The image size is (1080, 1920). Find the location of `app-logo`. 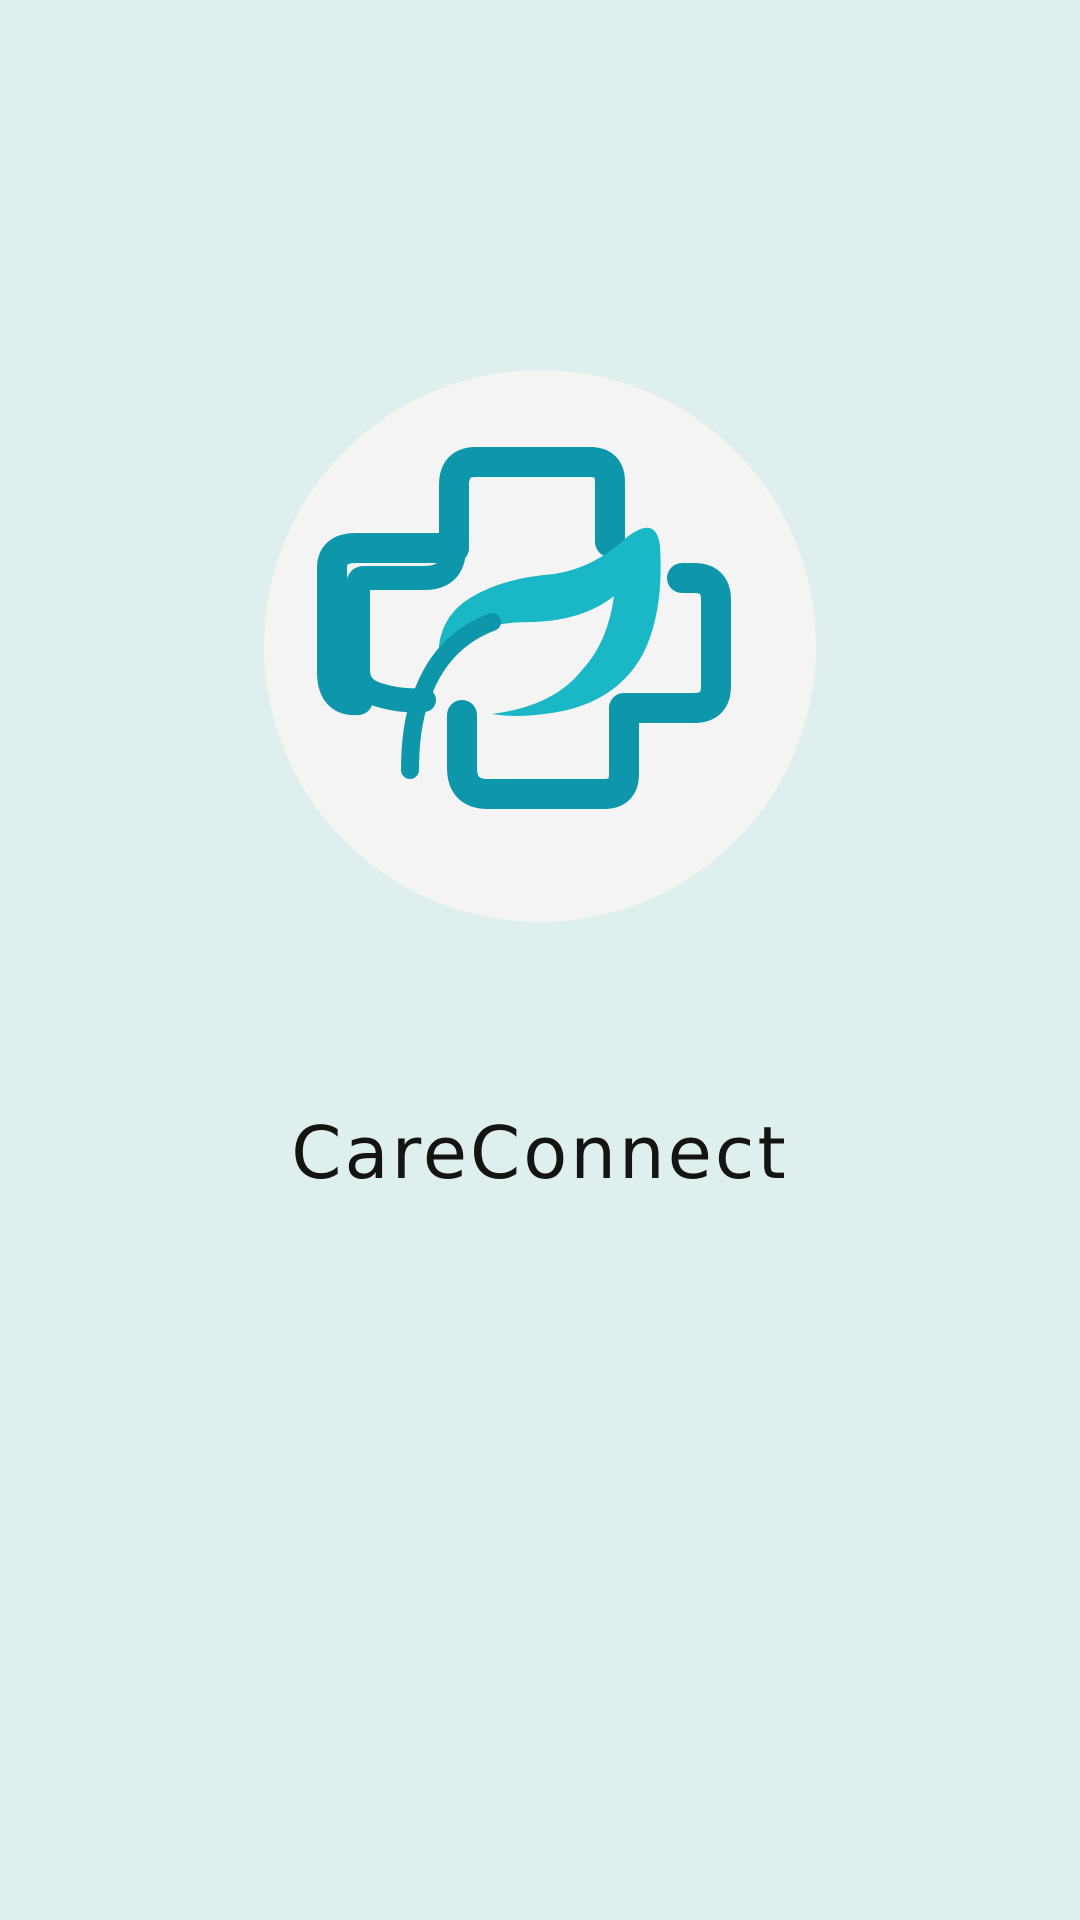

app-logo is located at coordinates (540, 646).